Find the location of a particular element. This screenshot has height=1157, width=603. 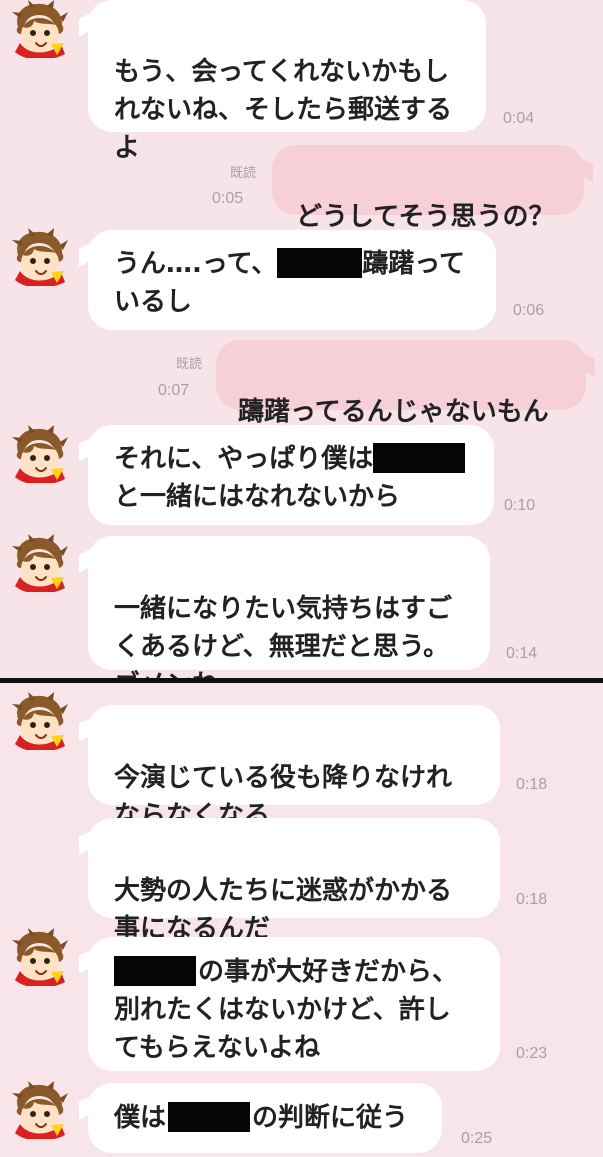

message-line: いるし is located at coordinates (153, 302).